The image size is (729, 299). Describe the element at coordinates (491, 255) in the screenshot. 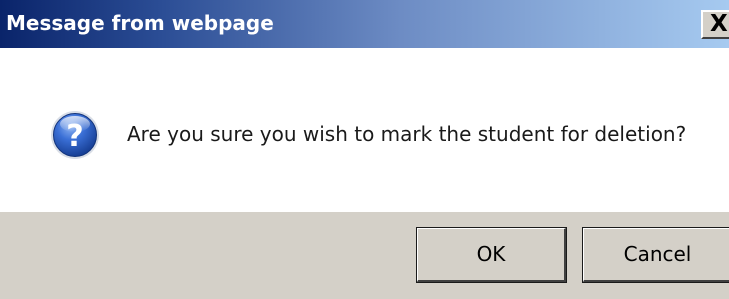

I see `ok-button: OK` at that location.